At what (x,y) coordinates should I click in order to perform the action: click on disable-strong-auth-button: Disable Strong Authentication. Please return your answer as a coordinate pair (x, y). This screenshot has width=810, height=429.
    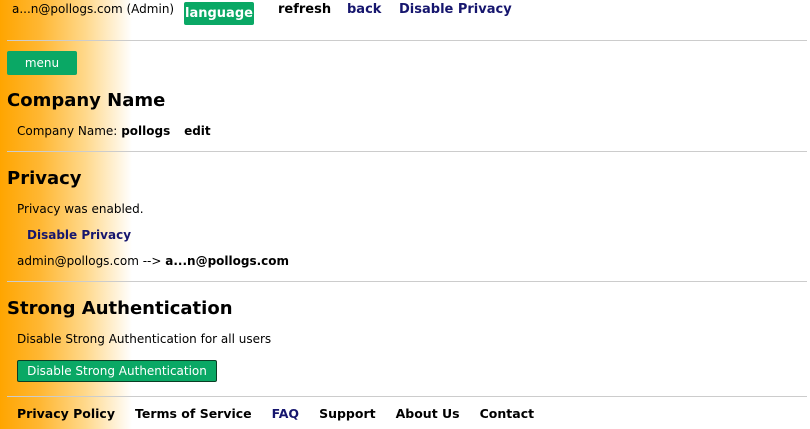
    Looking at the image, I should click on (117, 371).